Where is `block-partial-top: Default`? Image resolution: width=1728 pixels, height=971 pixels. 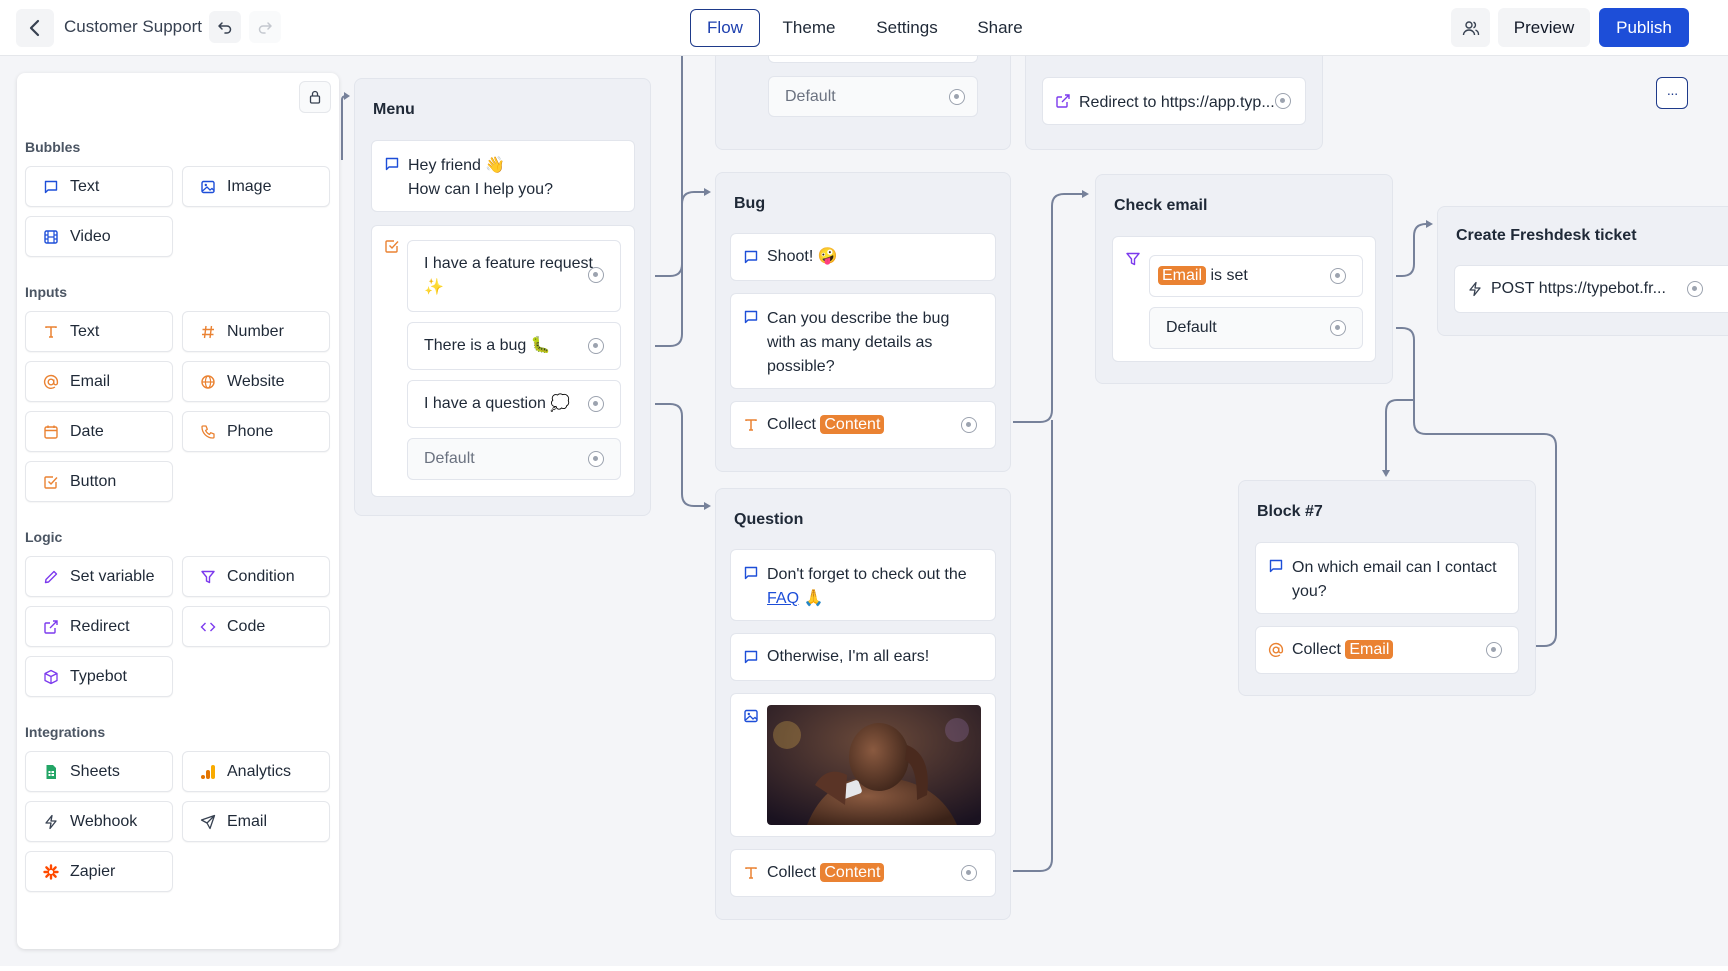 block-partial-top: Default is located at coordinates (863, 93).